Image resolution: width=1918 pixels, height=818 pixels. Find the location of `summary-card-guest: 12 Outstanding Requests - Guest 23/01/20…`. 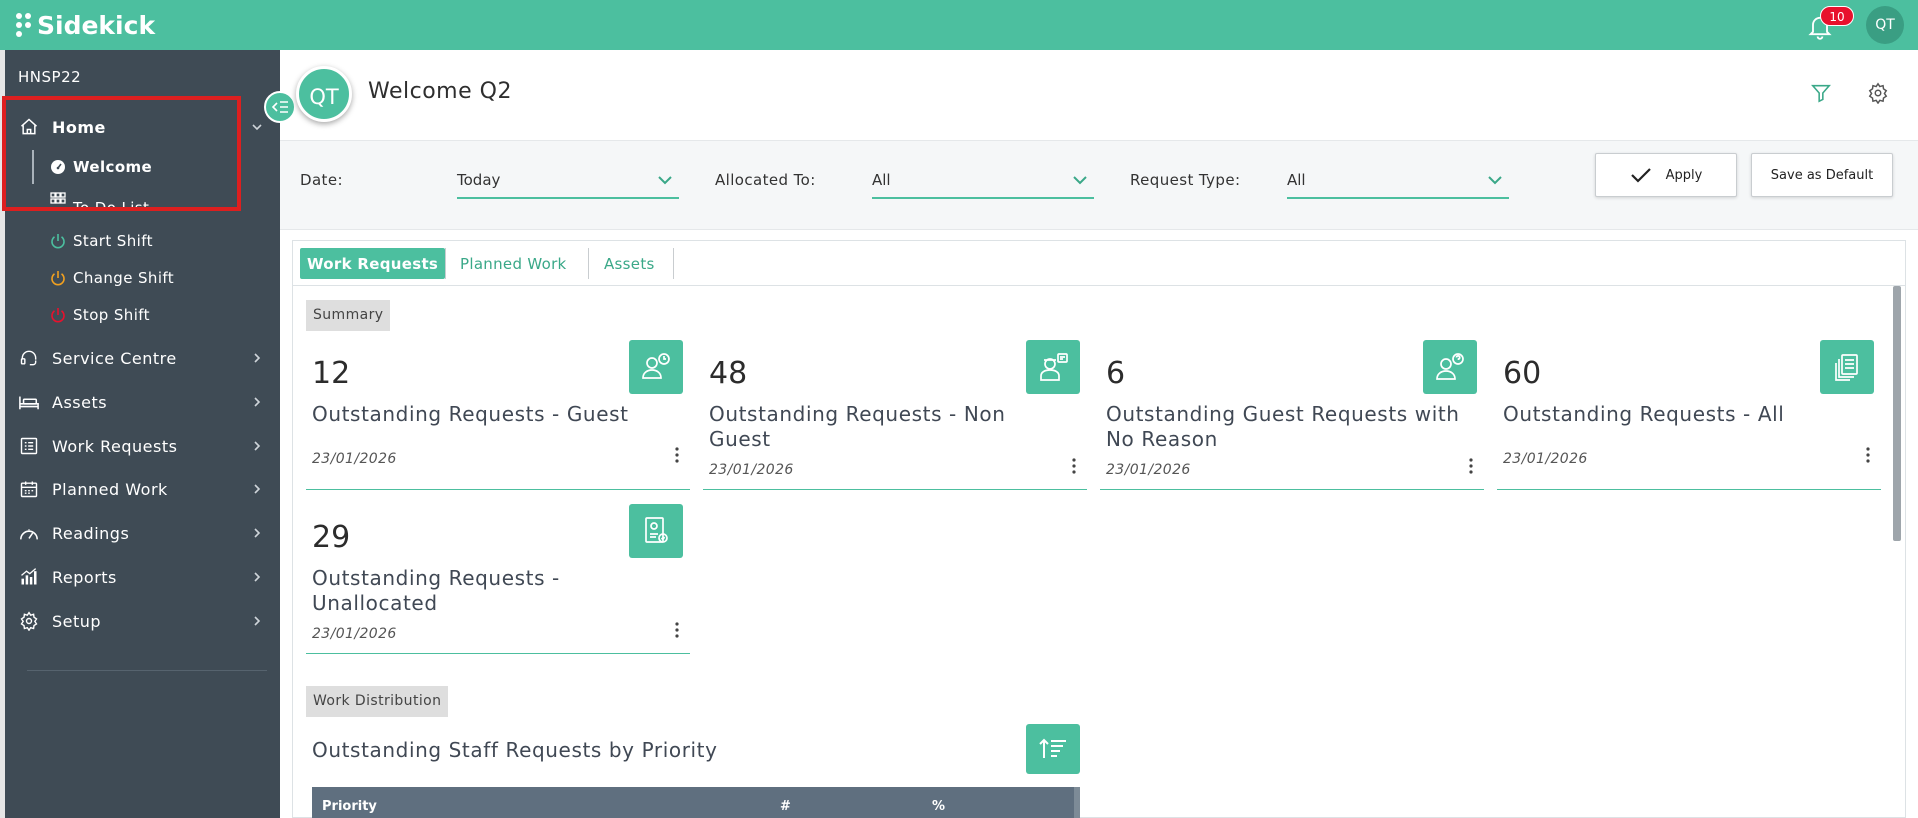

summary-card-guest: 12 Outstanding Requests - Guest 23/01/20… is located at coordinates (498, 415).